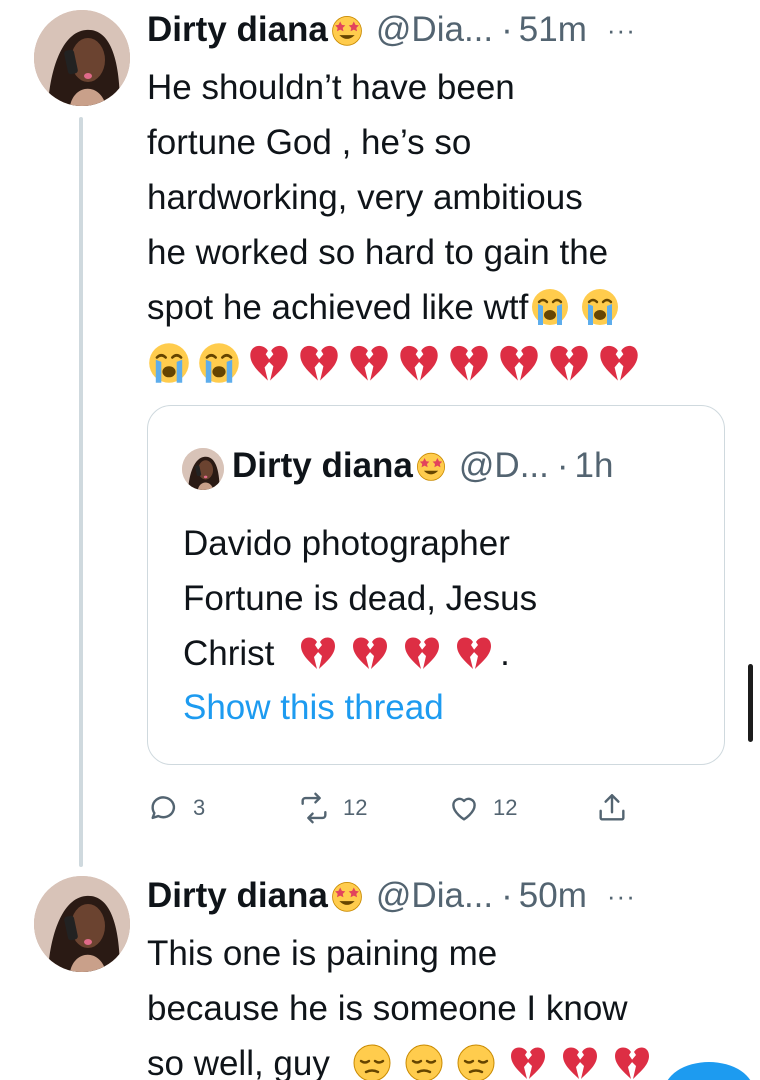 The width and height of the screenshot is (760, 1080). Describe the element at coordinates (309, 142) in the screenshot. I see `tweet-text-line: fortune God , he’s so` at that location.